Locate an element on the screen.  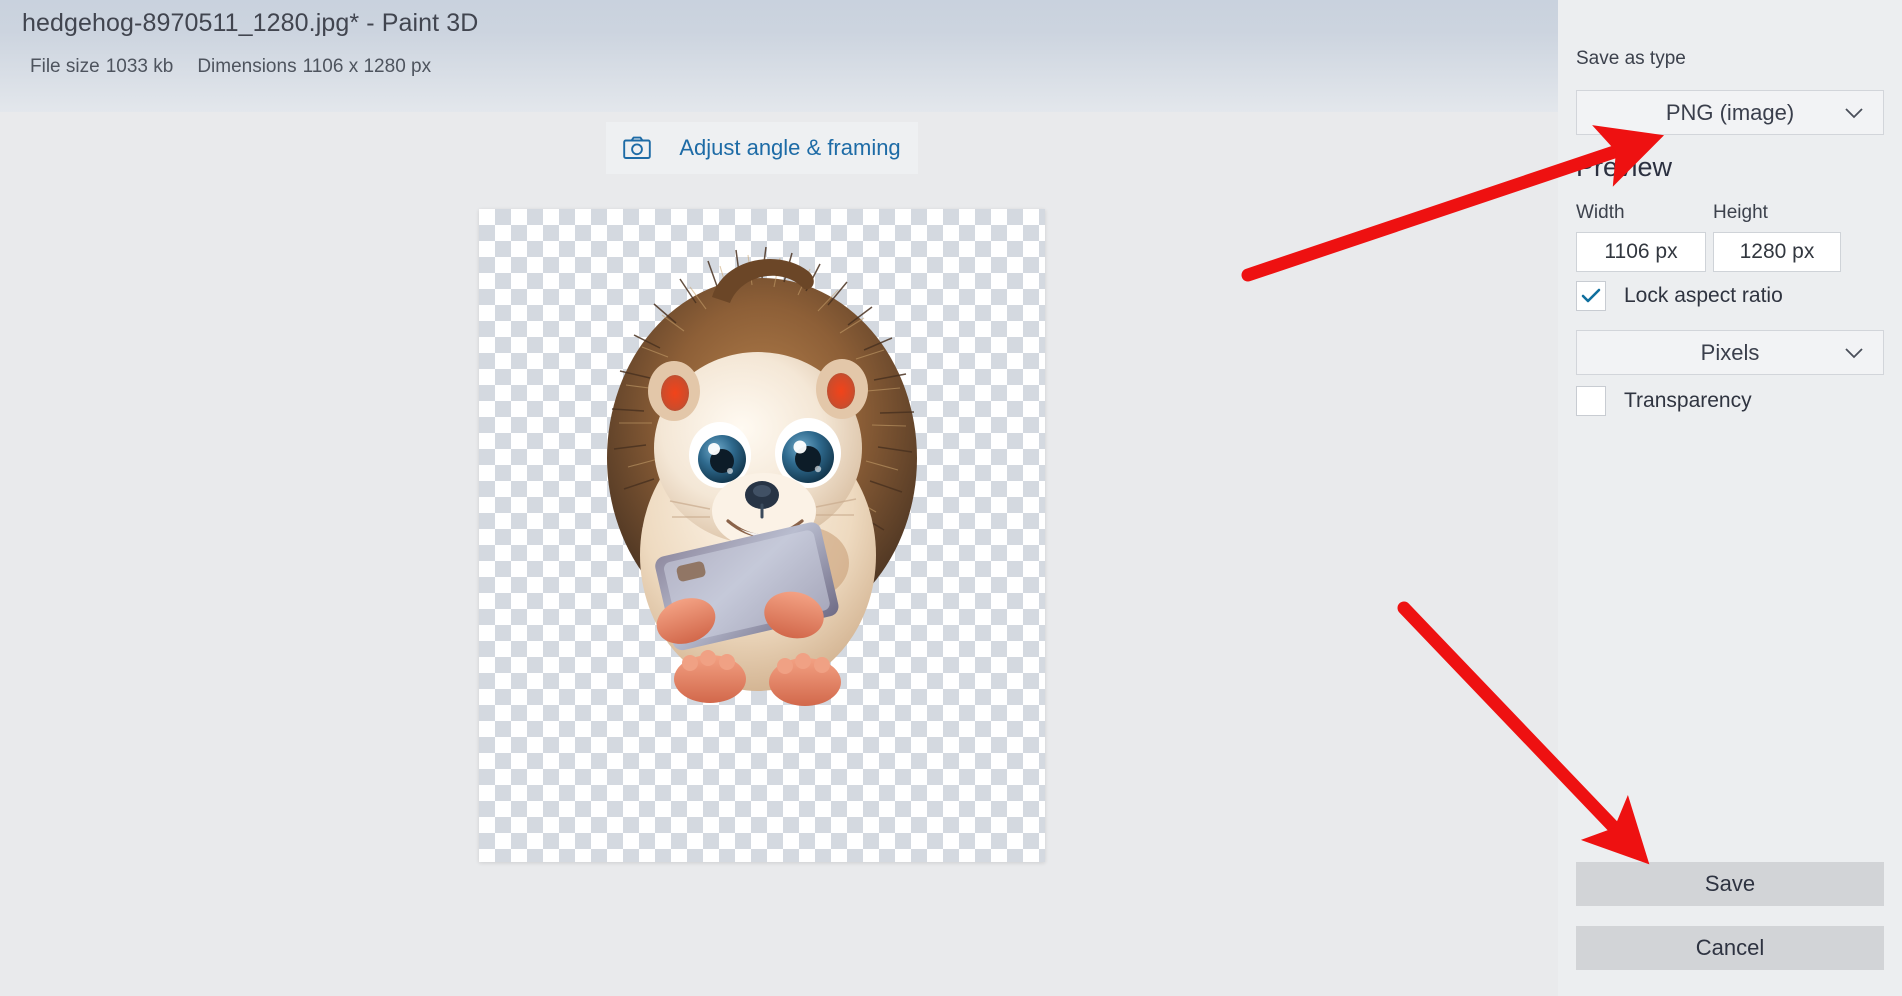
transparency-label: Transparency is located at coordinates (1688, 400).